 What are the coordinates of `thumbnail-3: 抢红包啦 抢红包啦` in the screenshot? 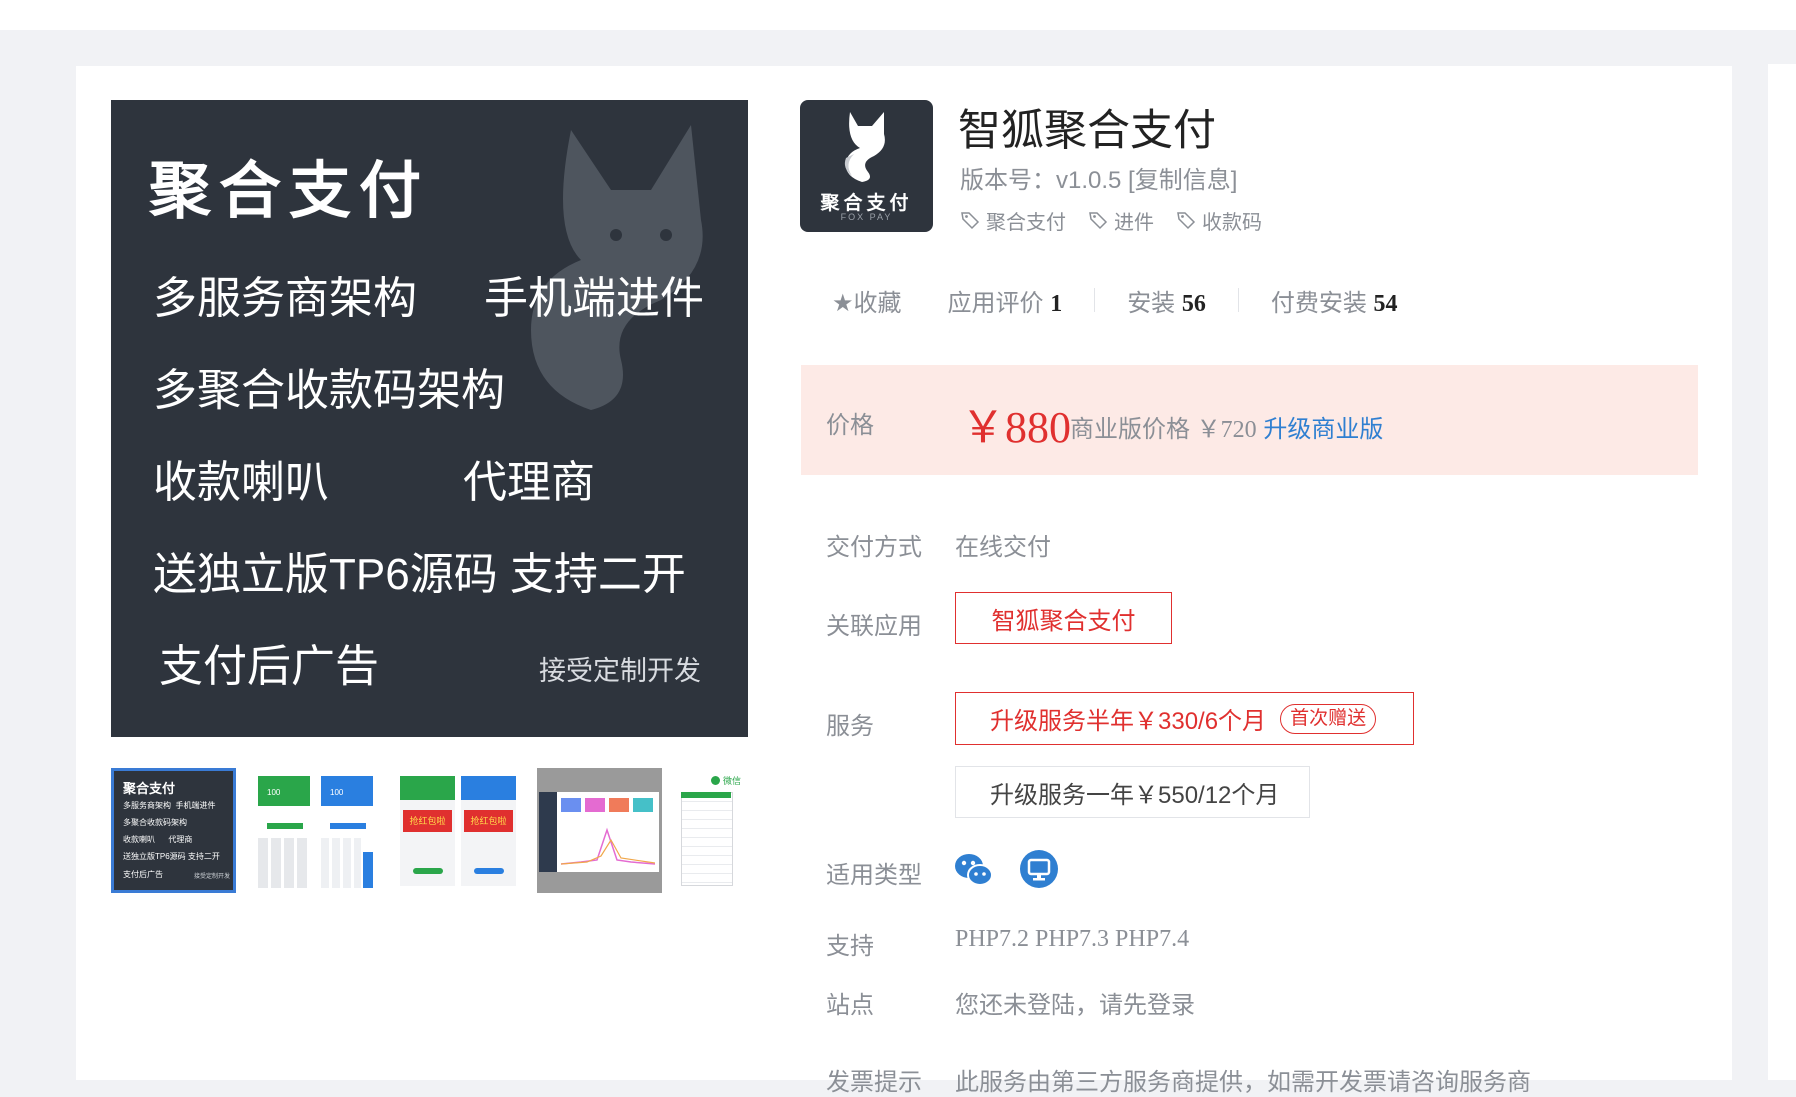 It's located at (457, 830).